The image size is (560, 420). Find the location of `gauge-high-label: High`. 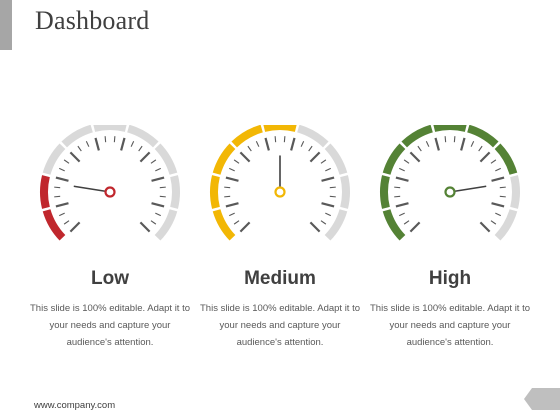

gauge-high-label: High is located at coordinates (450, 278).